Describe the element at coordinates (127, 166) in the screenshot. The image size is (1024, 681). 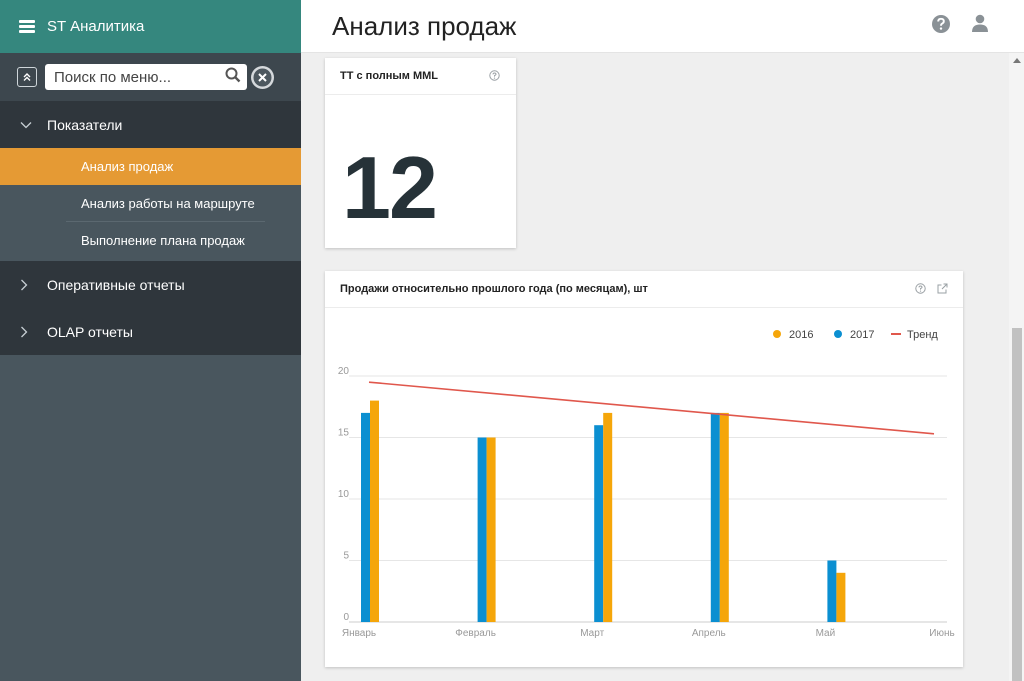
I see `sidebar-item-label: Анализ продаж` at that location.